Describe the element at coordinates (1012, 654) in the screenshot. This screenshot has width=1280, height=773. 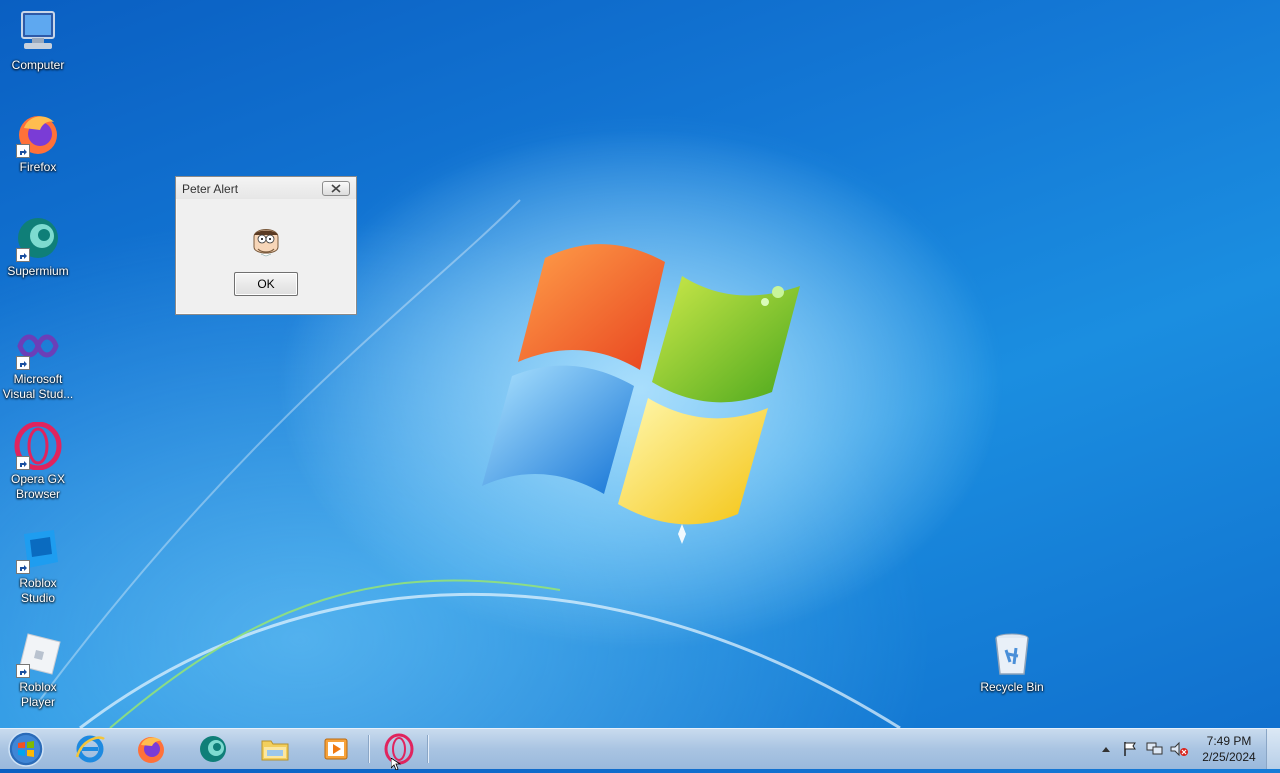
I see `recycle-bin-icon` at that location.